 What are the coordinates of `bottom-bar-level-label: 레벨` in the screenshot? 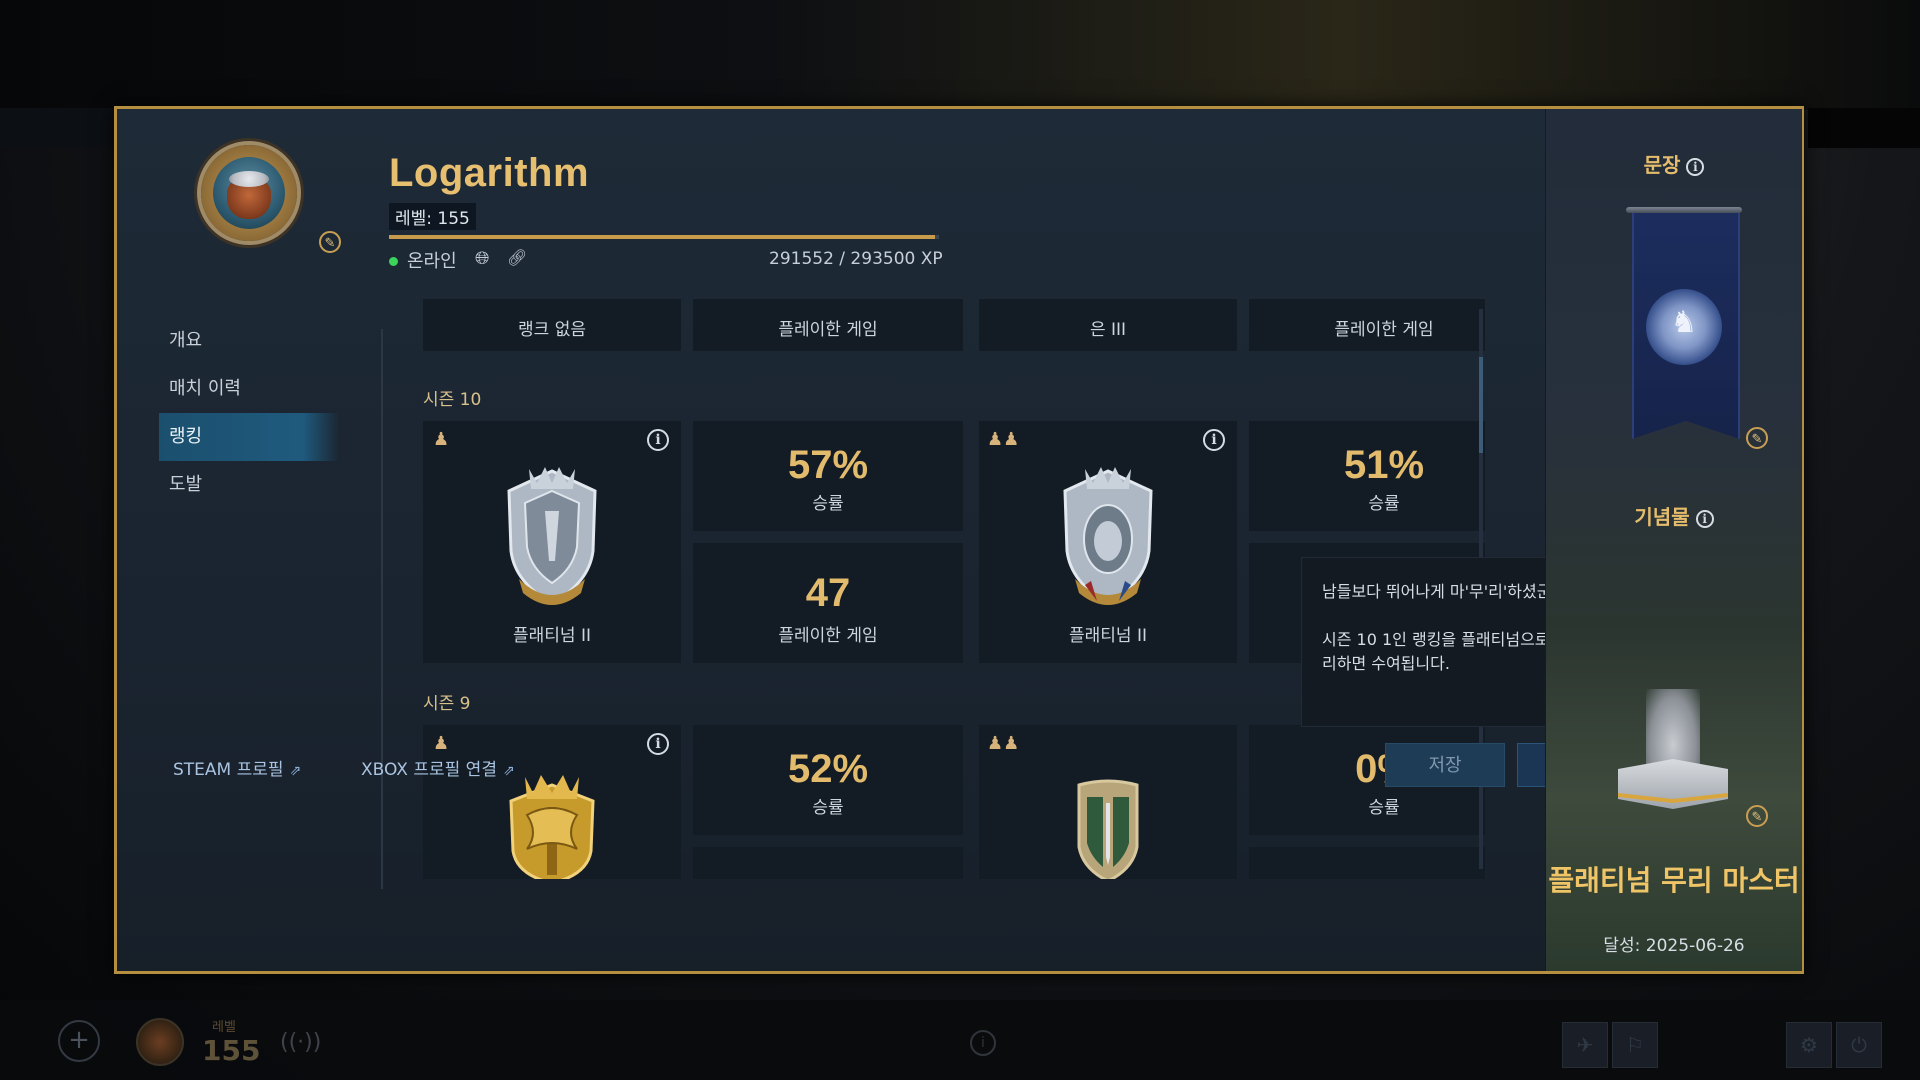 It's located at (224, 1027).